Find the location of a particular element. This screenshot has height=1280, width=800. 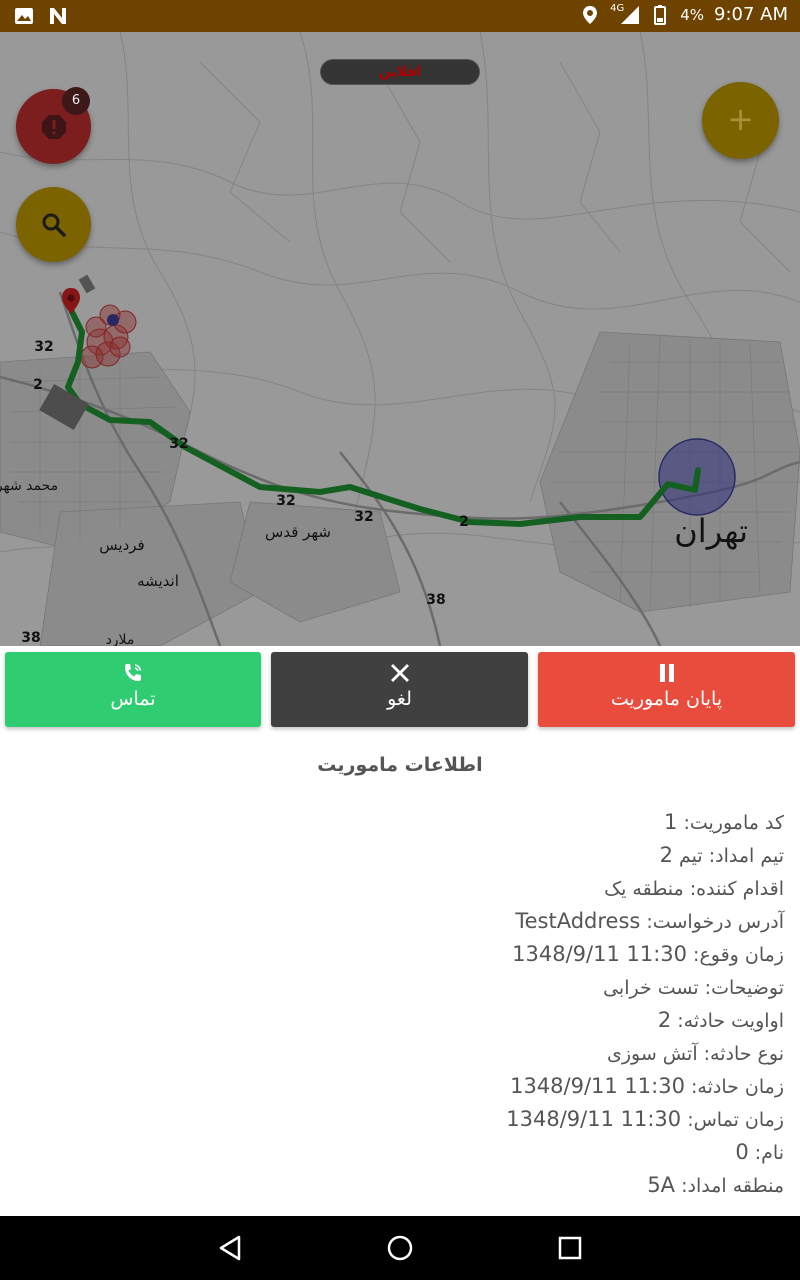

add-button: + is located at coordinates (740, 120).